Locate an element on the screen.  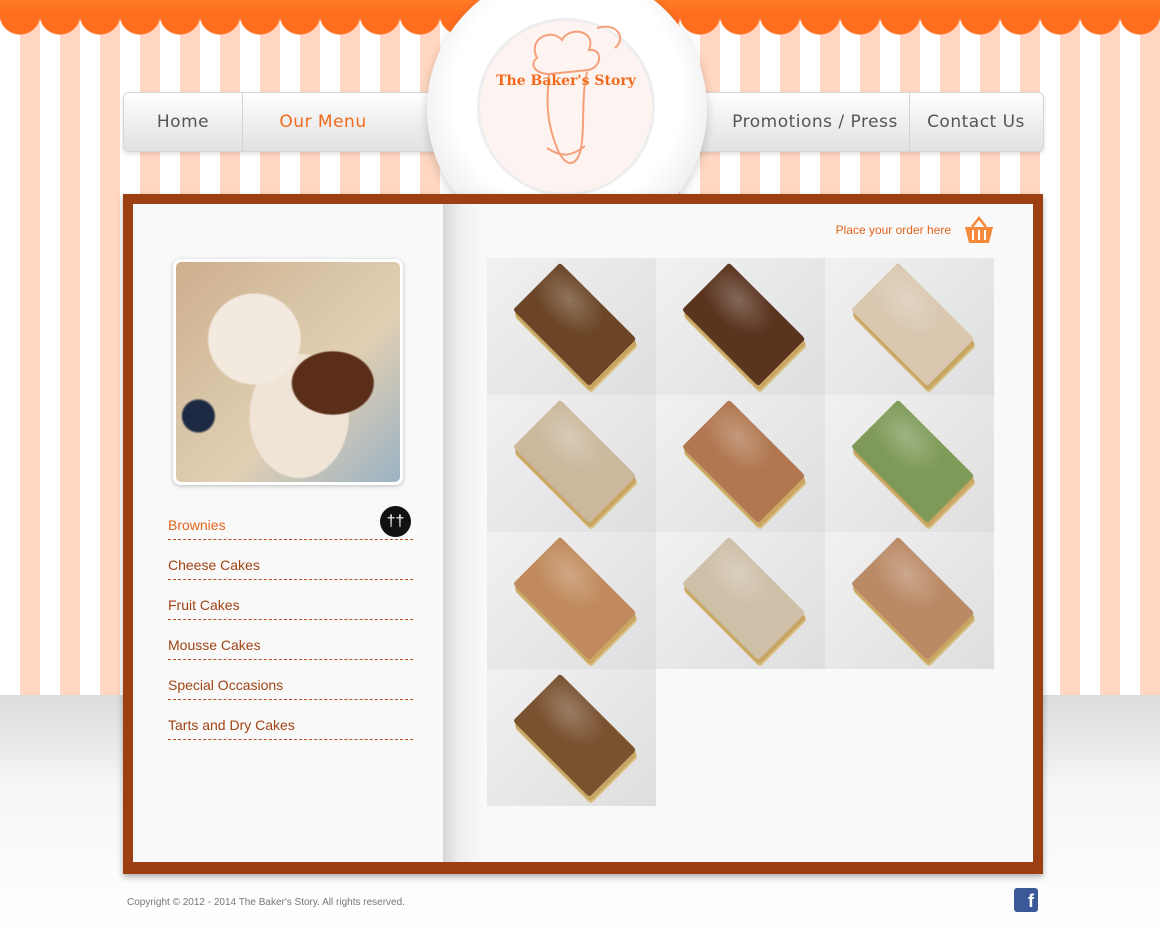
cutlery-icon: †† is located at coordinates (395, 521).